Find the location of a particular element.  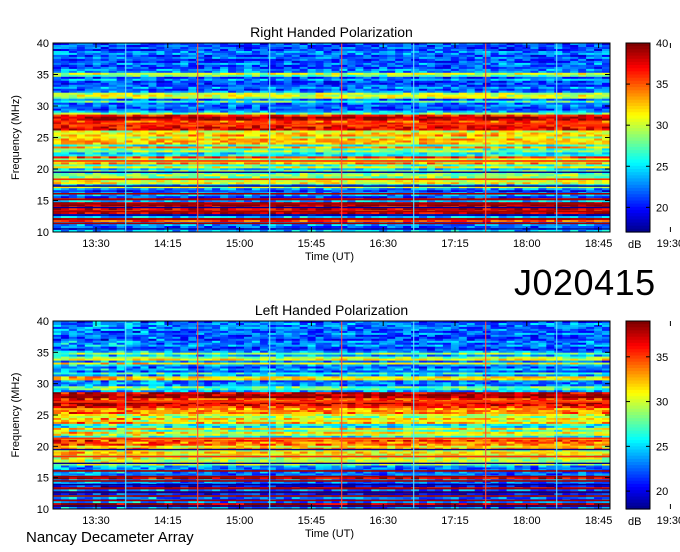

observation-id: J020415 is located at coordinates (585, 282).